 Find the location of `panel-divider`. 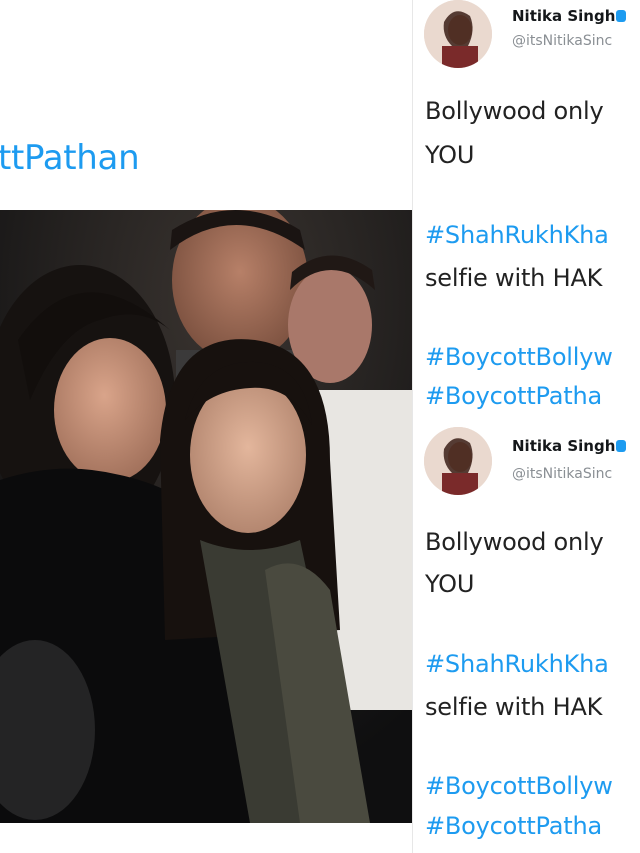

panel-divider is located at coordinates (412, 426).